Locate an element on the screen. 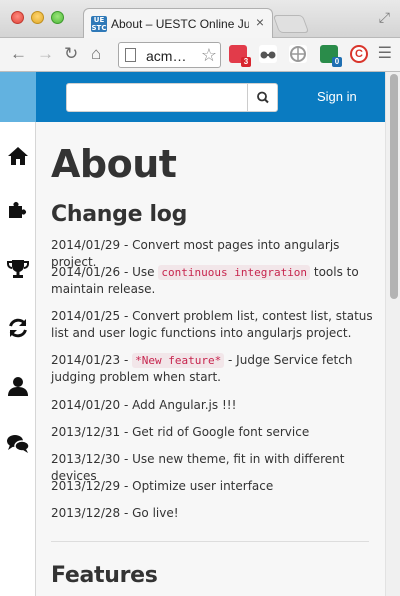 This screenshot has height=596, width=400. new-tab-button is located at coordinates (291, 24).